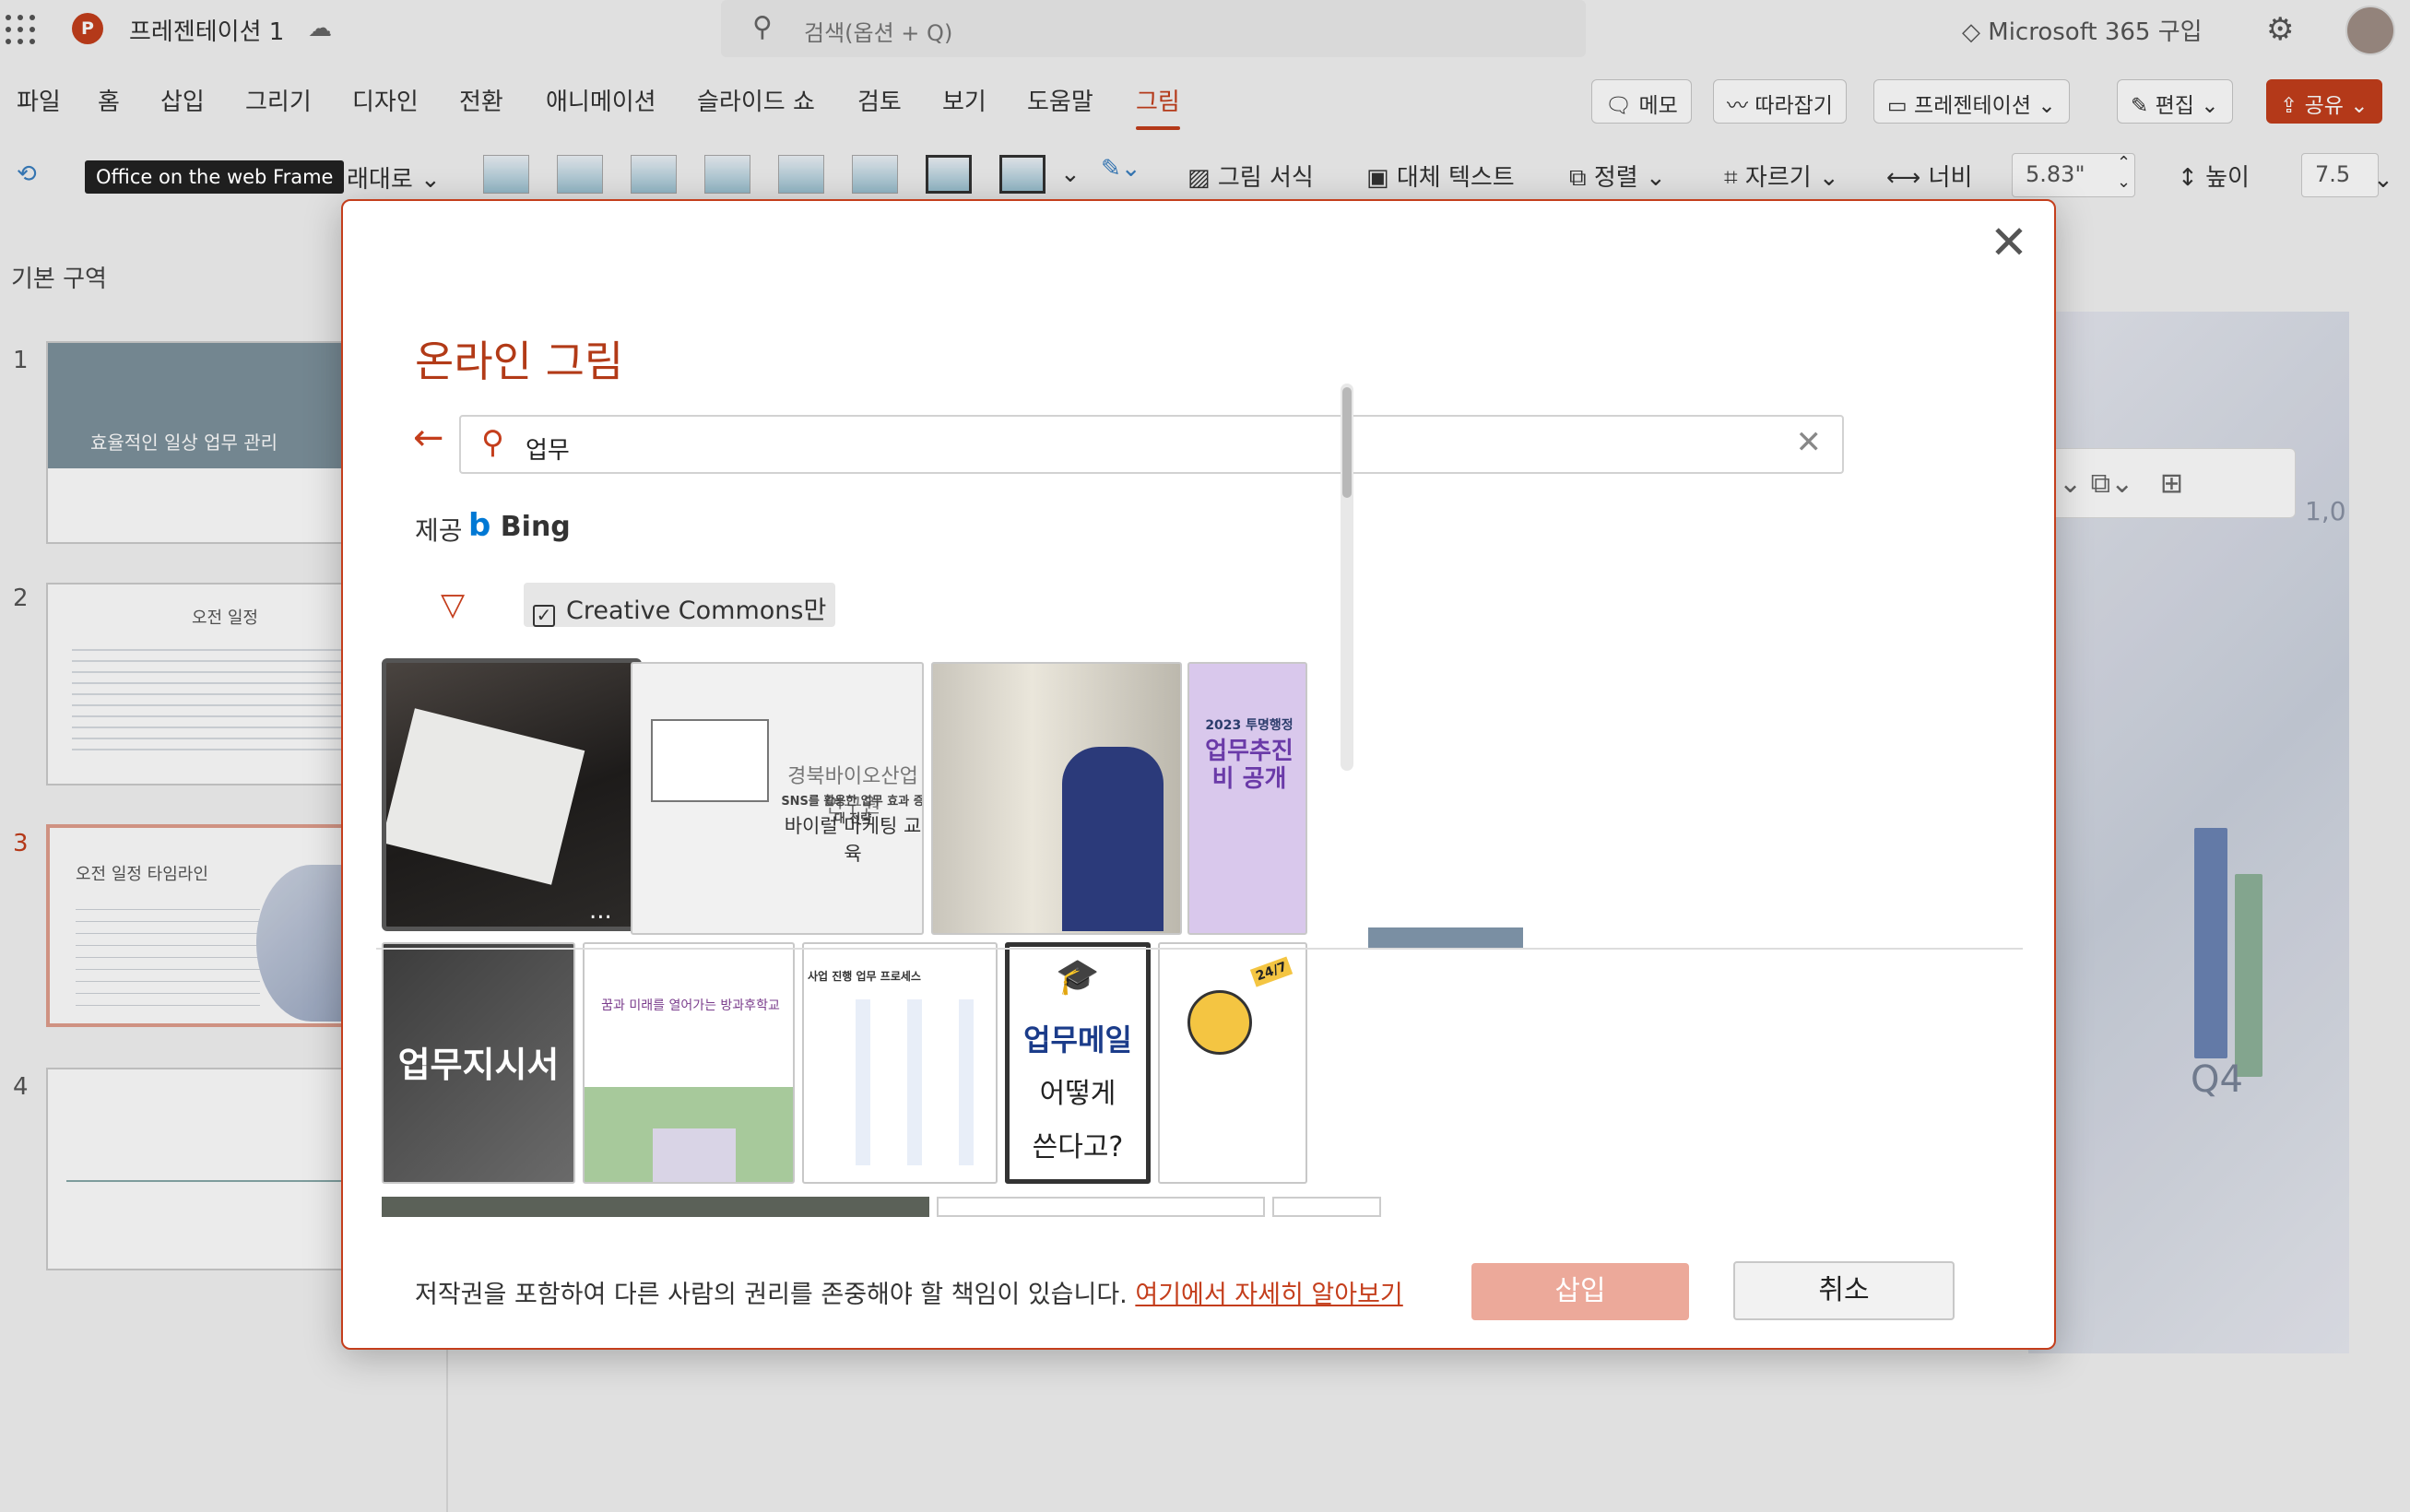 The image size is (2410, 1512). Describe the element at coordinates (1271, 972) in the screenshot. I see `image-text: 24/7` at that location.